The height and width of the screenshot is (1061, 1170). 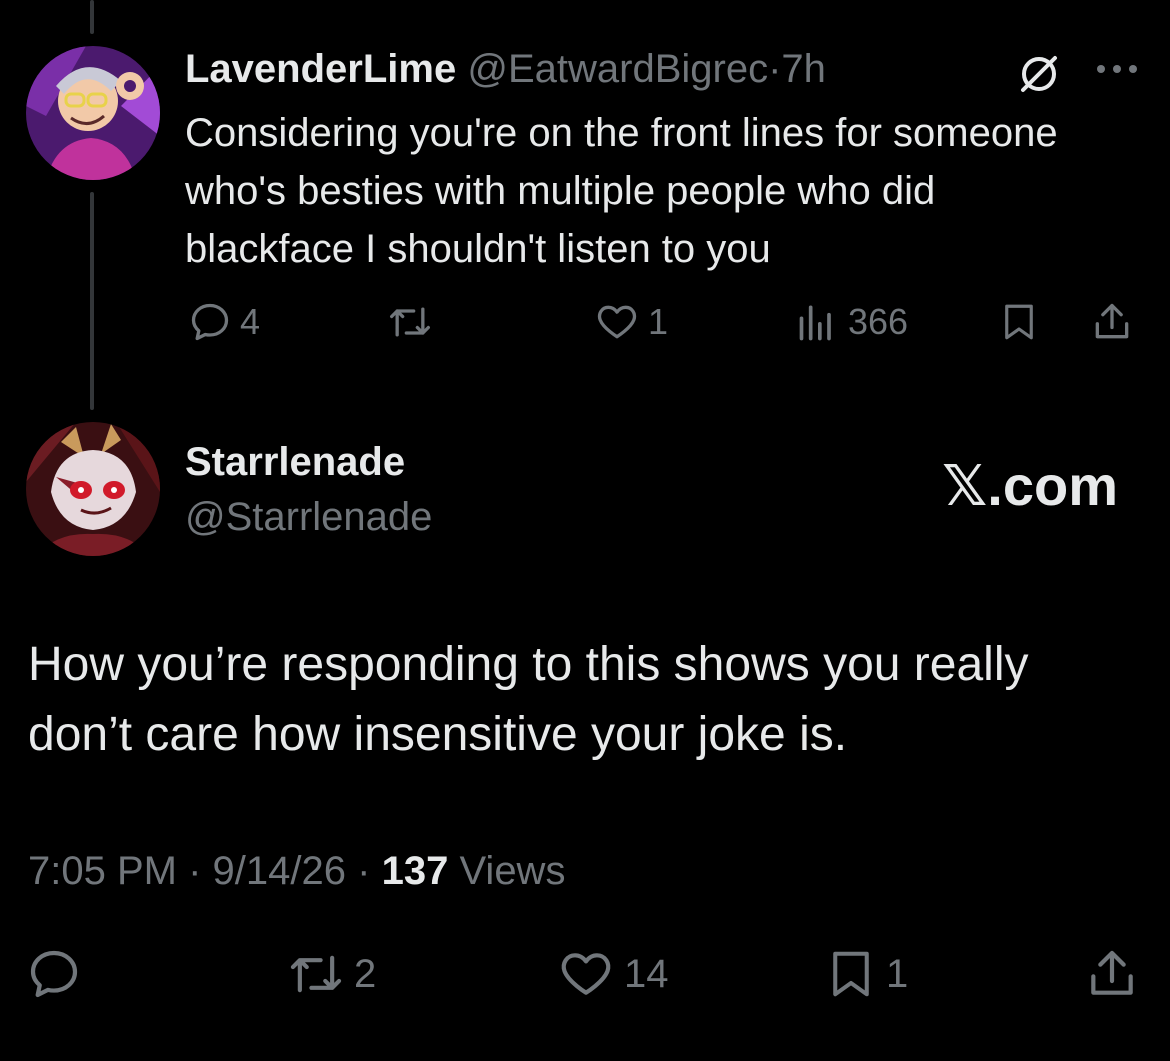 I want to click on bookmark-count: 1, so click(x=897, y=973).